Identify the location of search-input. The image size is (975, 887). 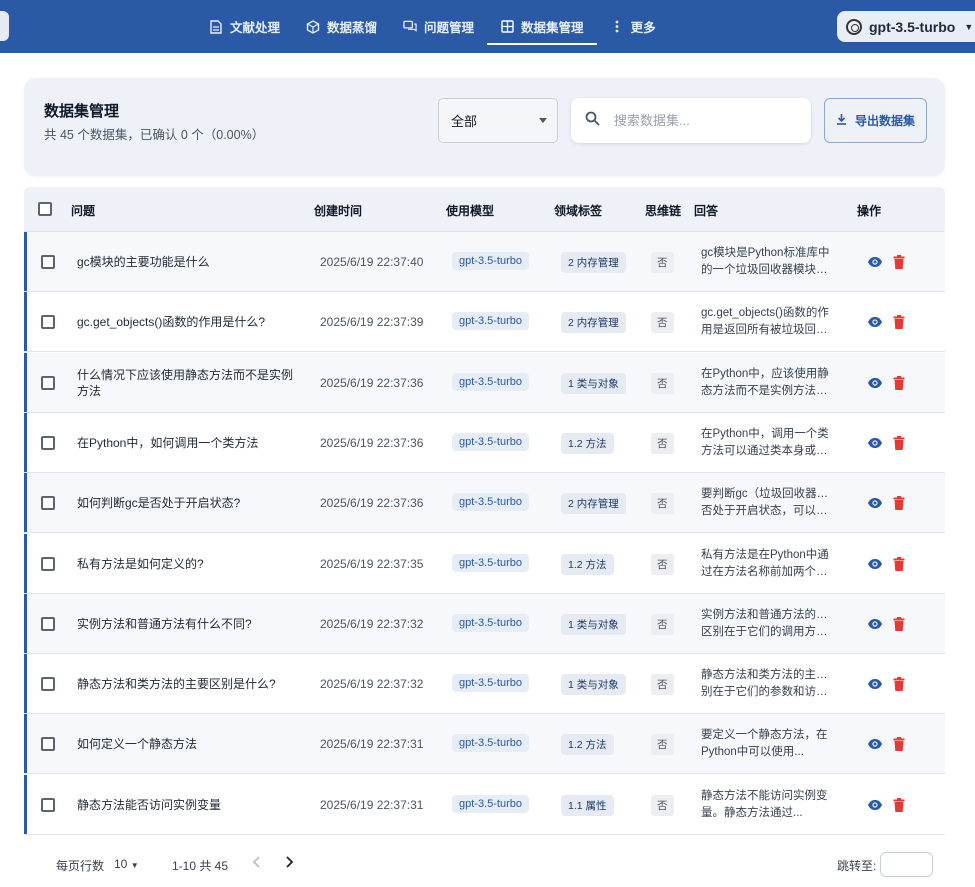
(699, 120).